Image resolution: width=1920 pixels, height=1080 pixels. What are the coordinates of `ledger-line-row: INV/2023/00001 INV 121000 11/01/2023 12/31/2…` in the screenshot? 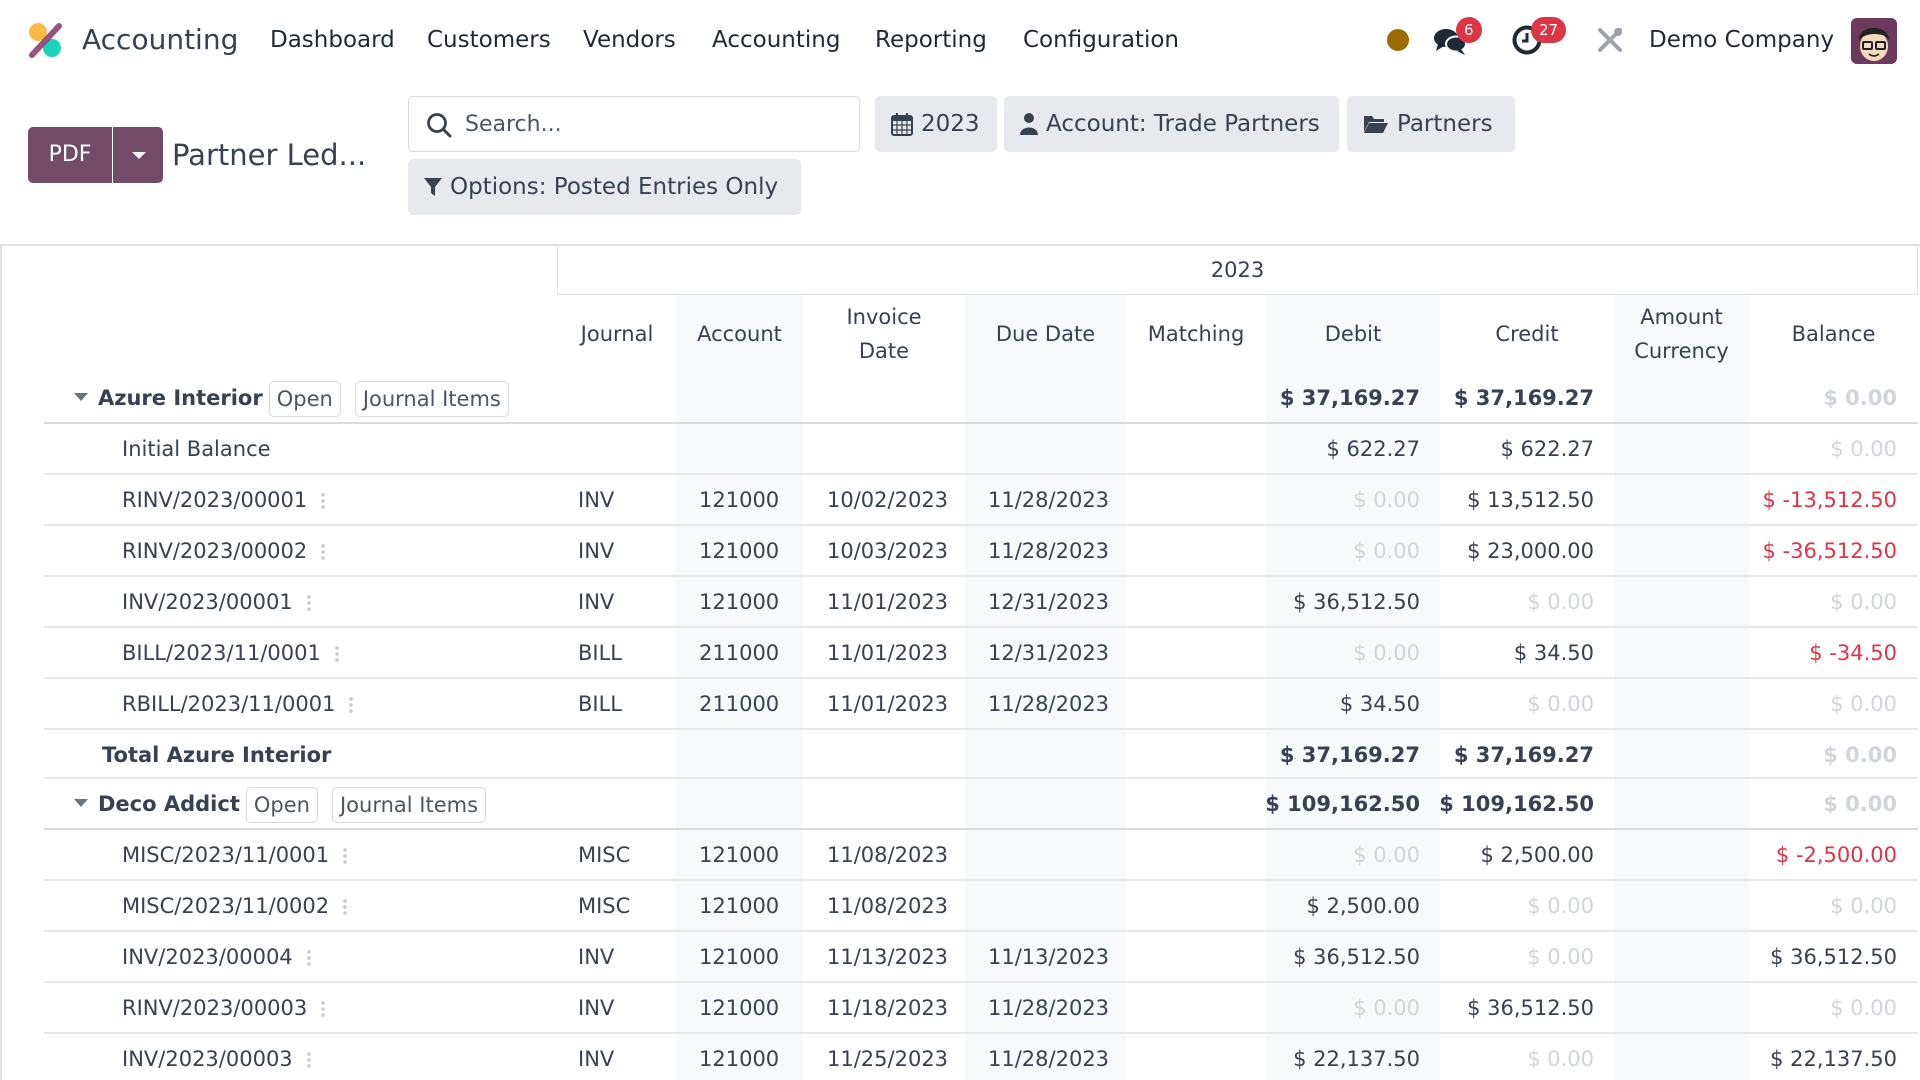 It's located at (981, 602).